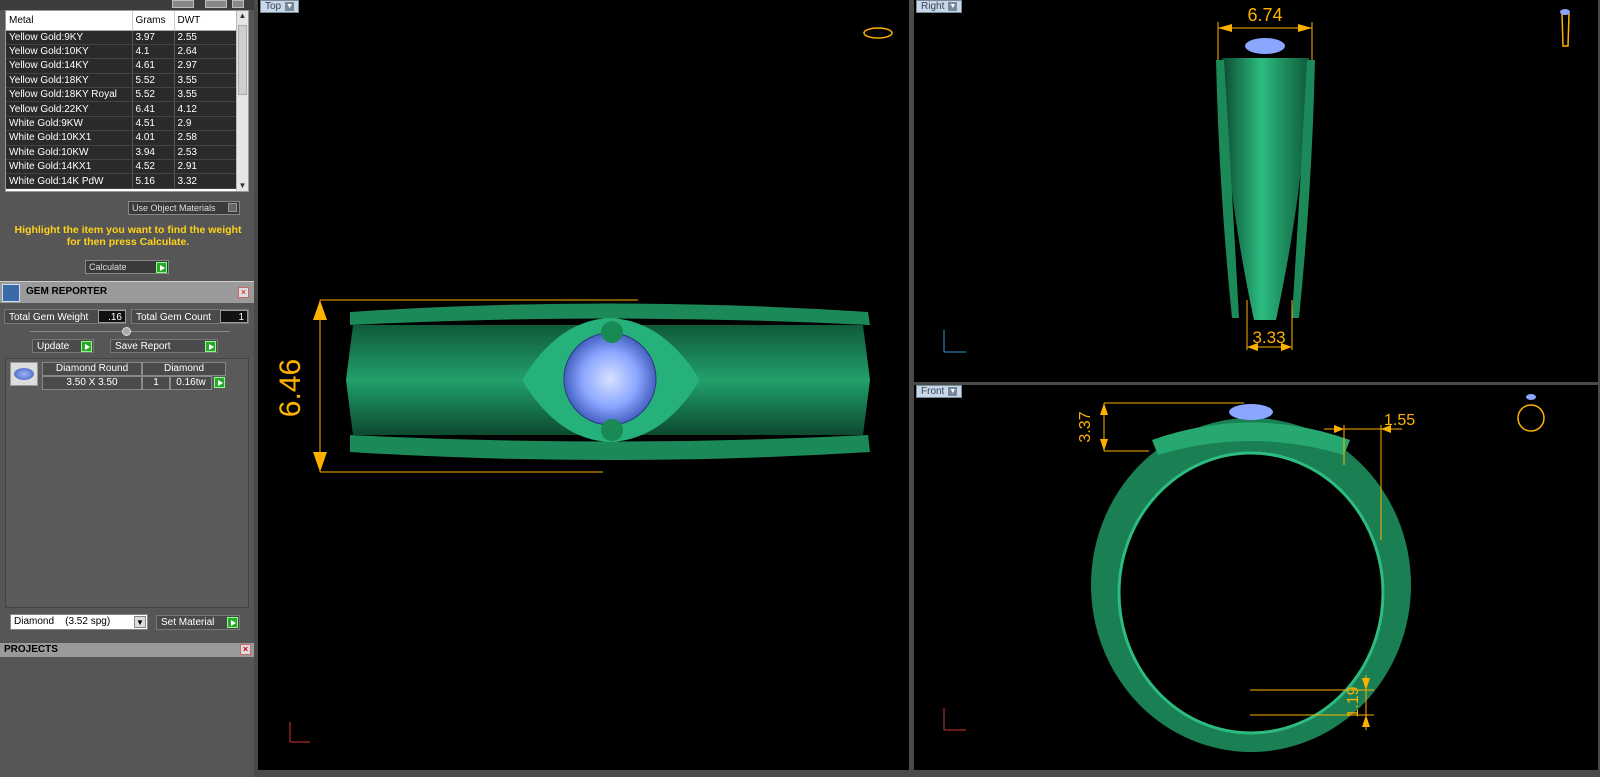 The height and width of the screenshot is (777, 1600). I want to click on save-report-button: Save Report, so click(164, 346).